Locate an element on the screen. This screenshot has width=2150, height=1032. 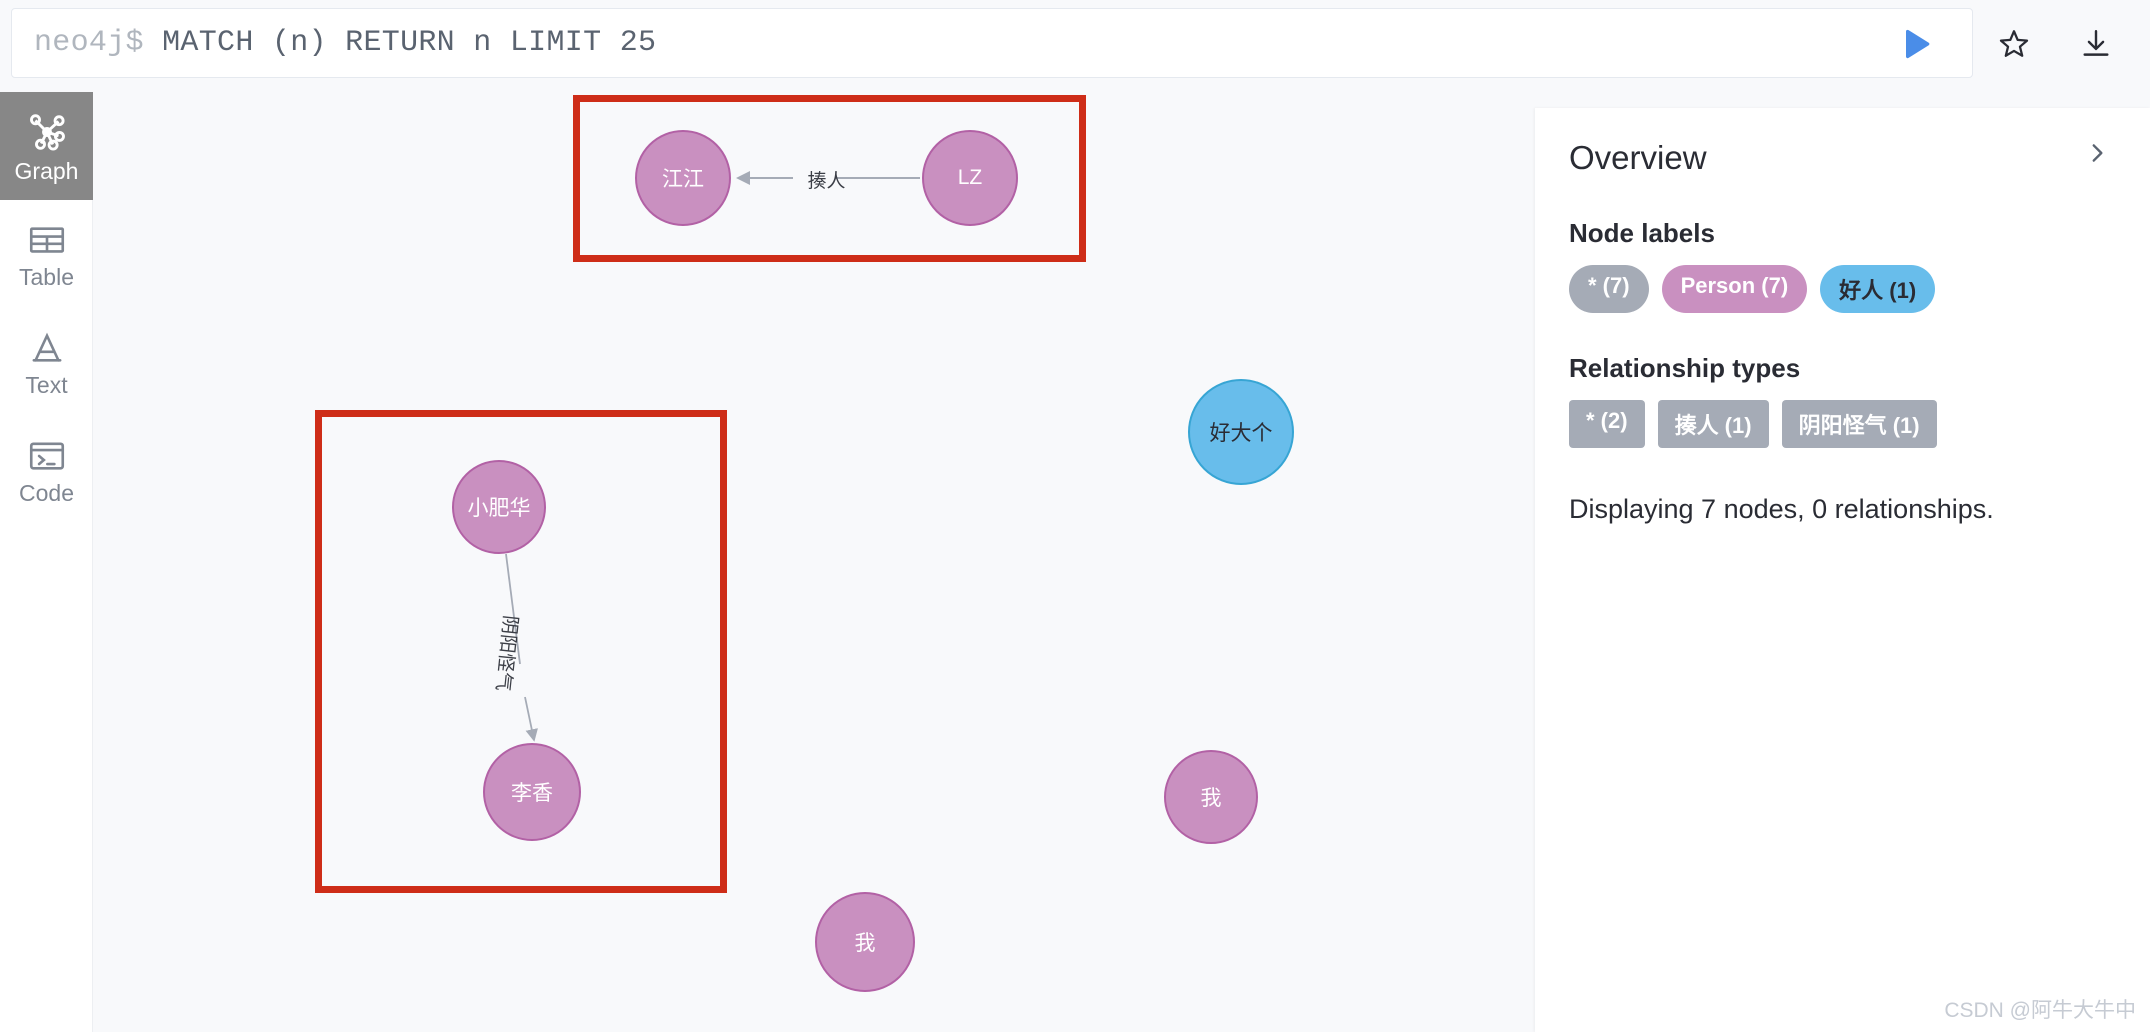
query-prompt: neo4j$ is located at coordinates (98, 43).